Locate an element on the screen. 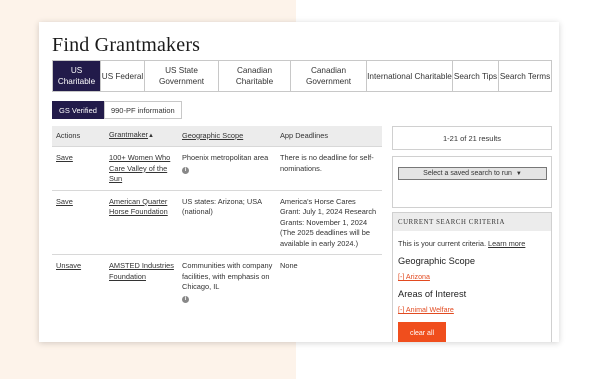 The image size is (592, 379). criteria-group-label-geographic-scope: Geographic Scope is located at coordinates (437, 261).